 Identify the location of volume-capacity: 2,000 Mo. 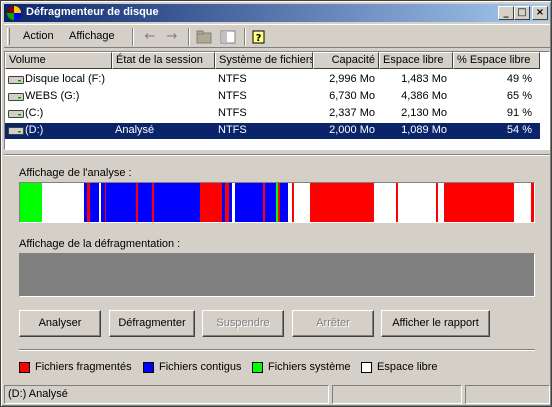
(352, 130).